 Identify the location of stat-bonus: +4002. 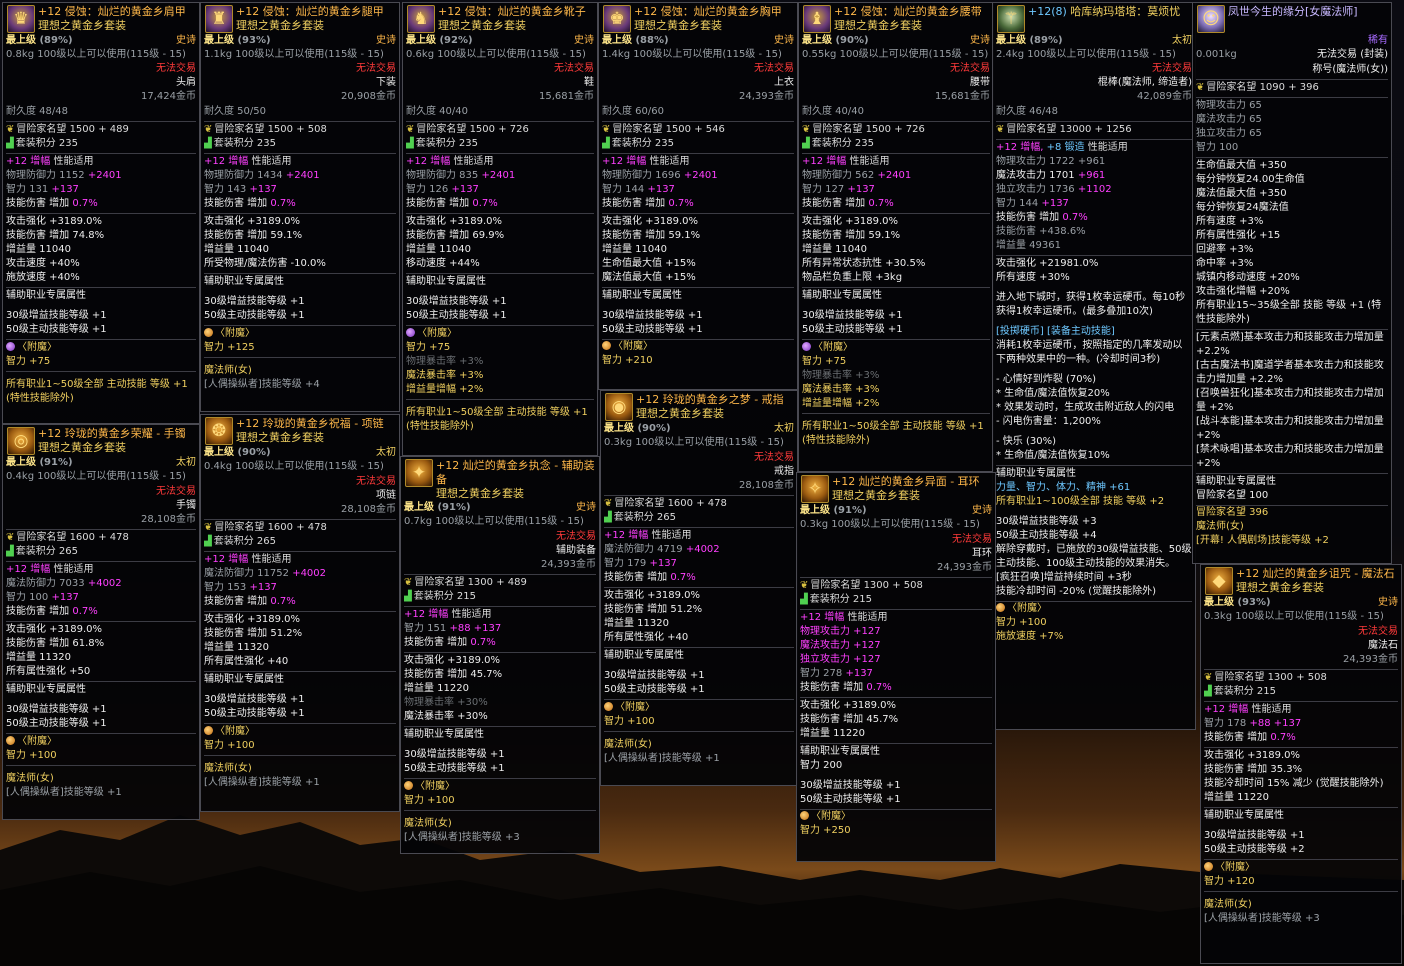
(104, 583).